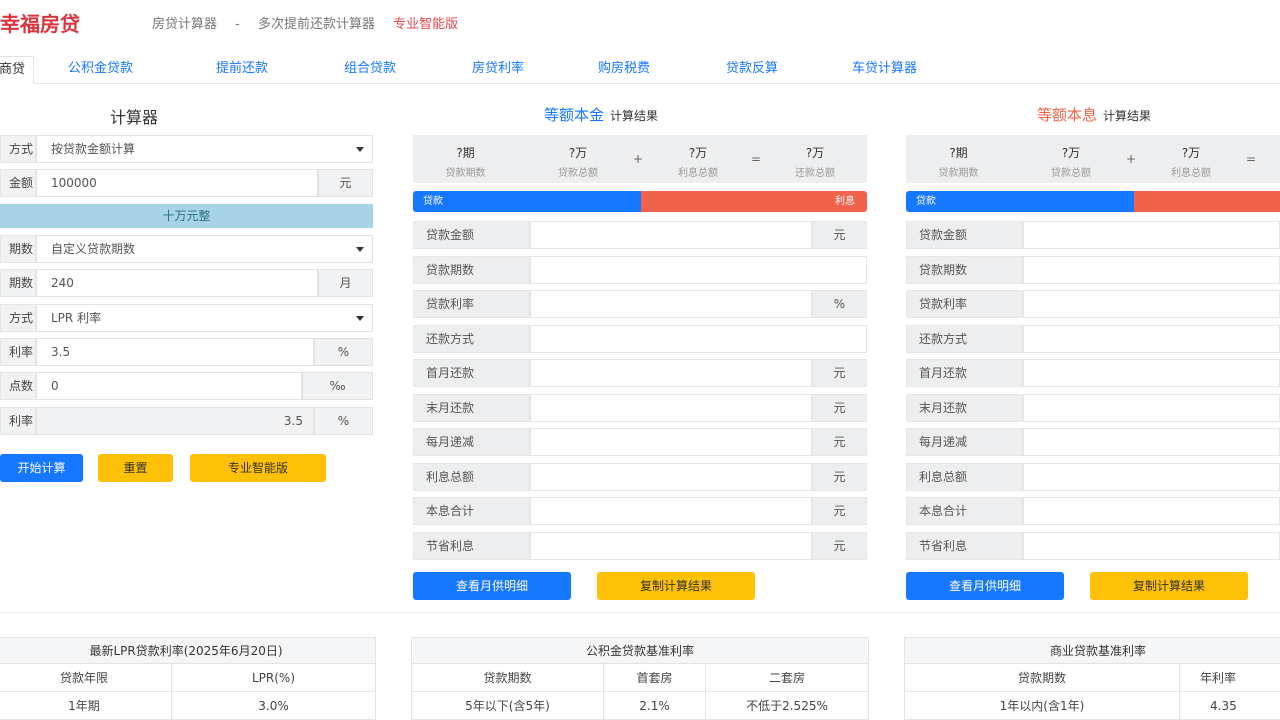 The image size is (1280, 720). I want to click on breadcrumb-prepayment-calculator: 多次提前还款计算器, so click(316, 24).